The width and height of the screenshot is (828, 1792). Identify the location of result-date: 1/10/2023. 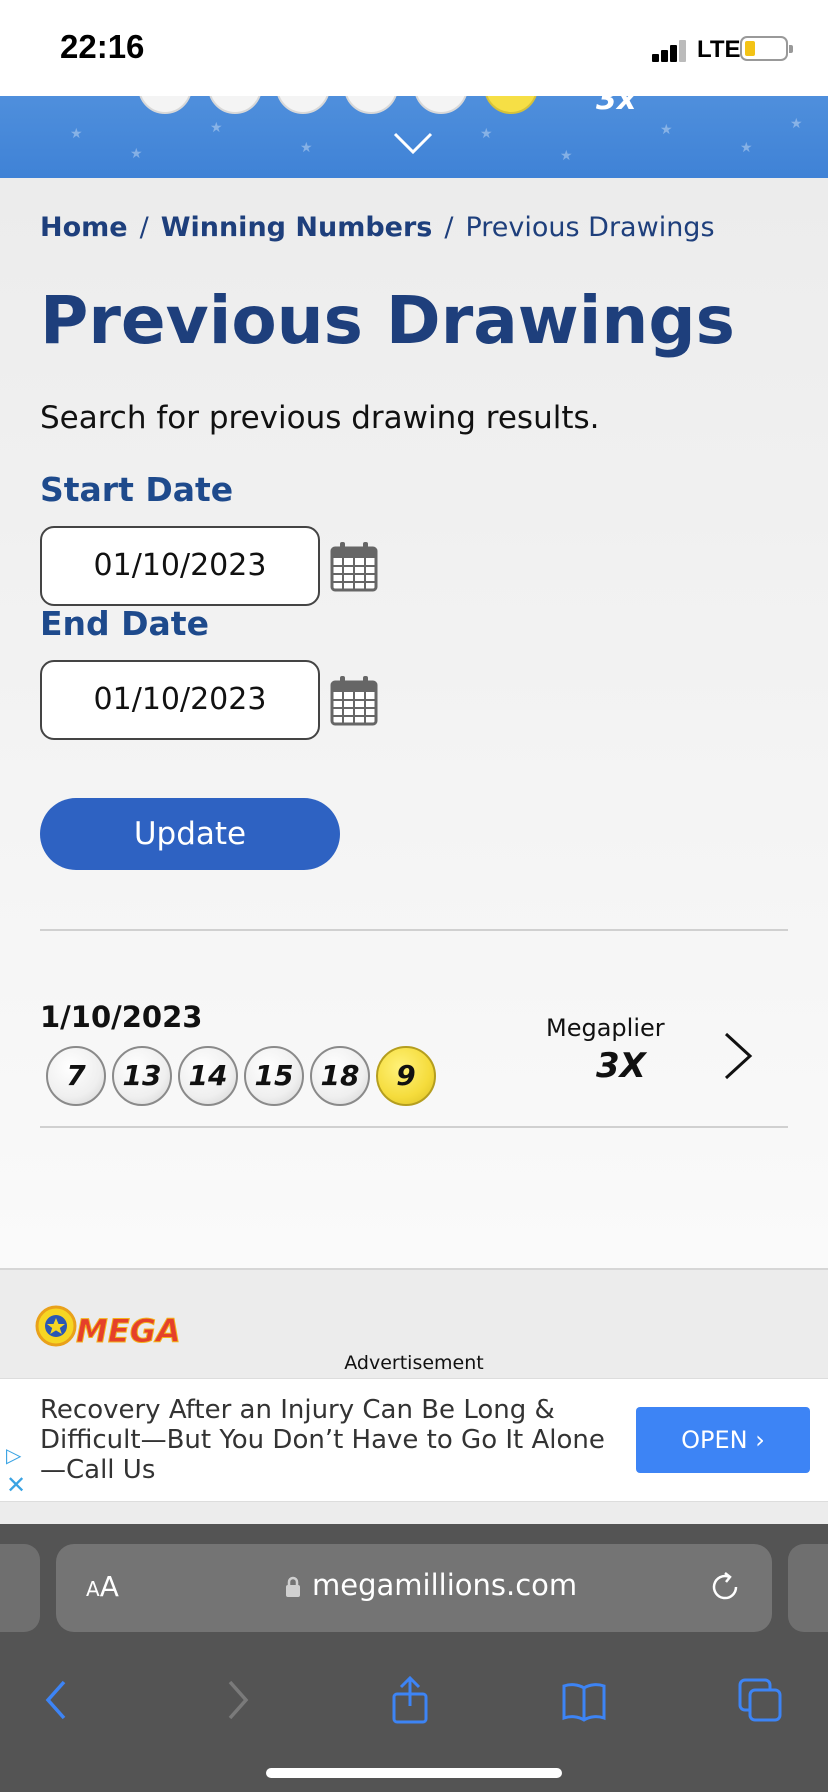
(121, 1017).